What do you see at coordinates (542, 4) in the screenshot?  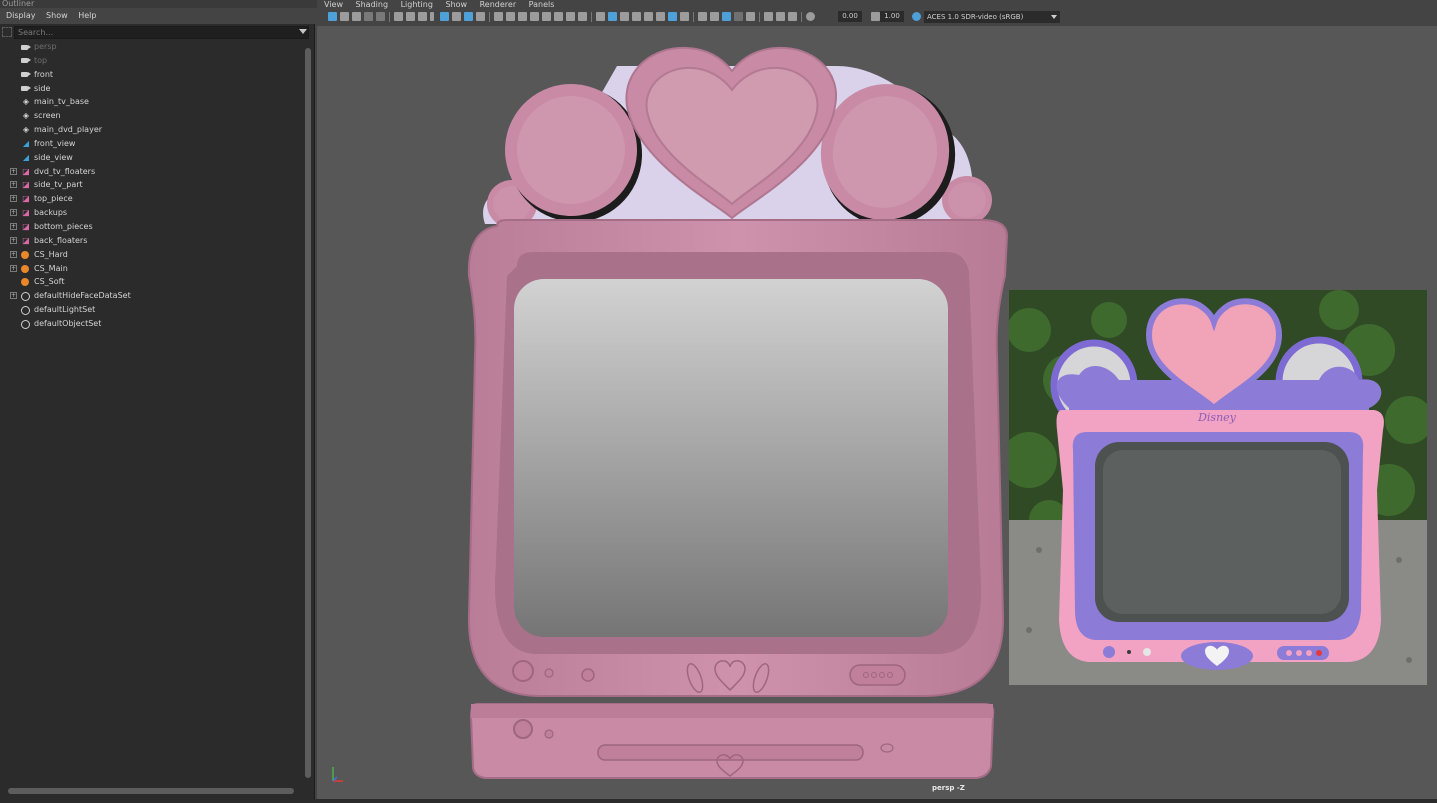 I see `menu-panels: Panels` at bounding box center [542, 4].